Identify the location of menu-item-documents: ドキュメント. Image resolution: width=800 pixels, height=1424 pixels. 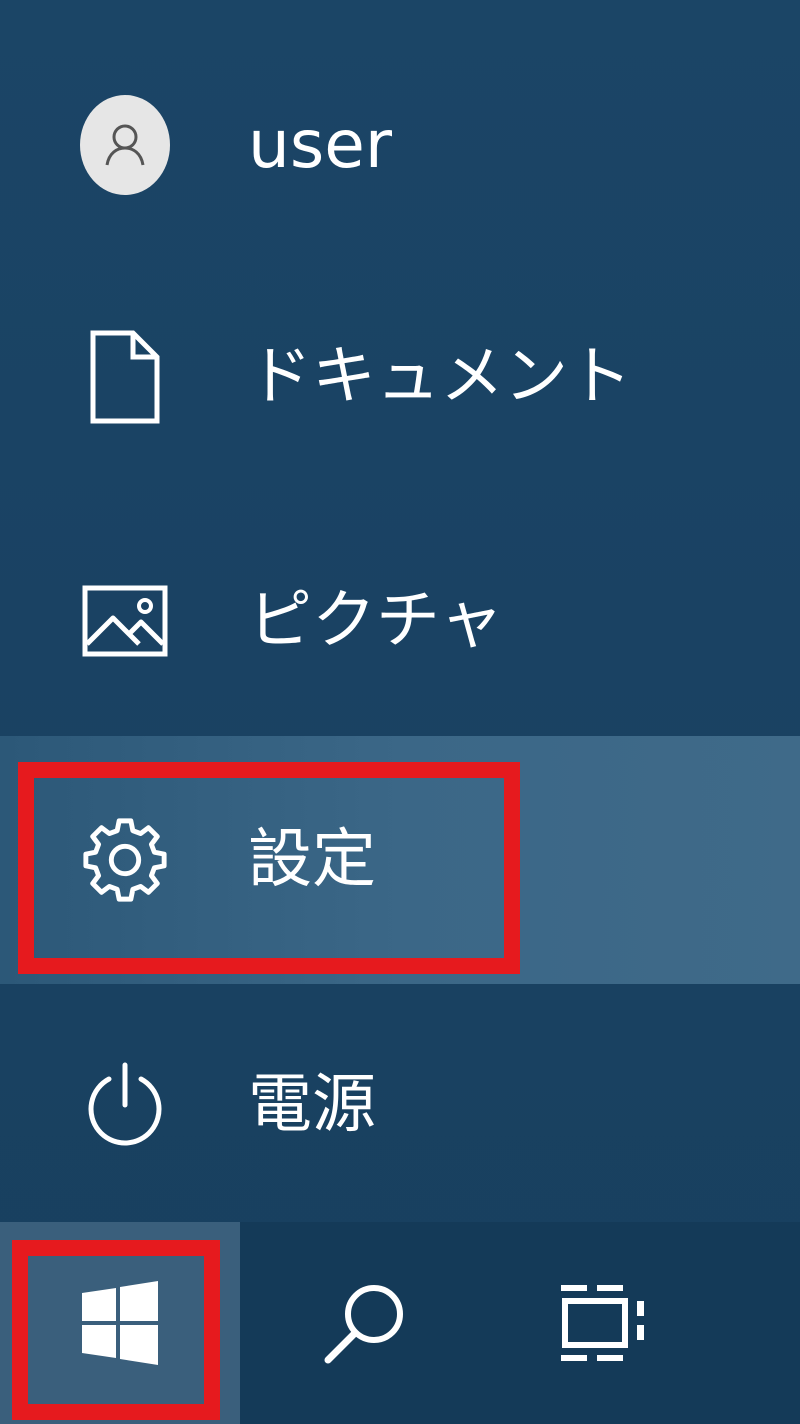
(400, 377).